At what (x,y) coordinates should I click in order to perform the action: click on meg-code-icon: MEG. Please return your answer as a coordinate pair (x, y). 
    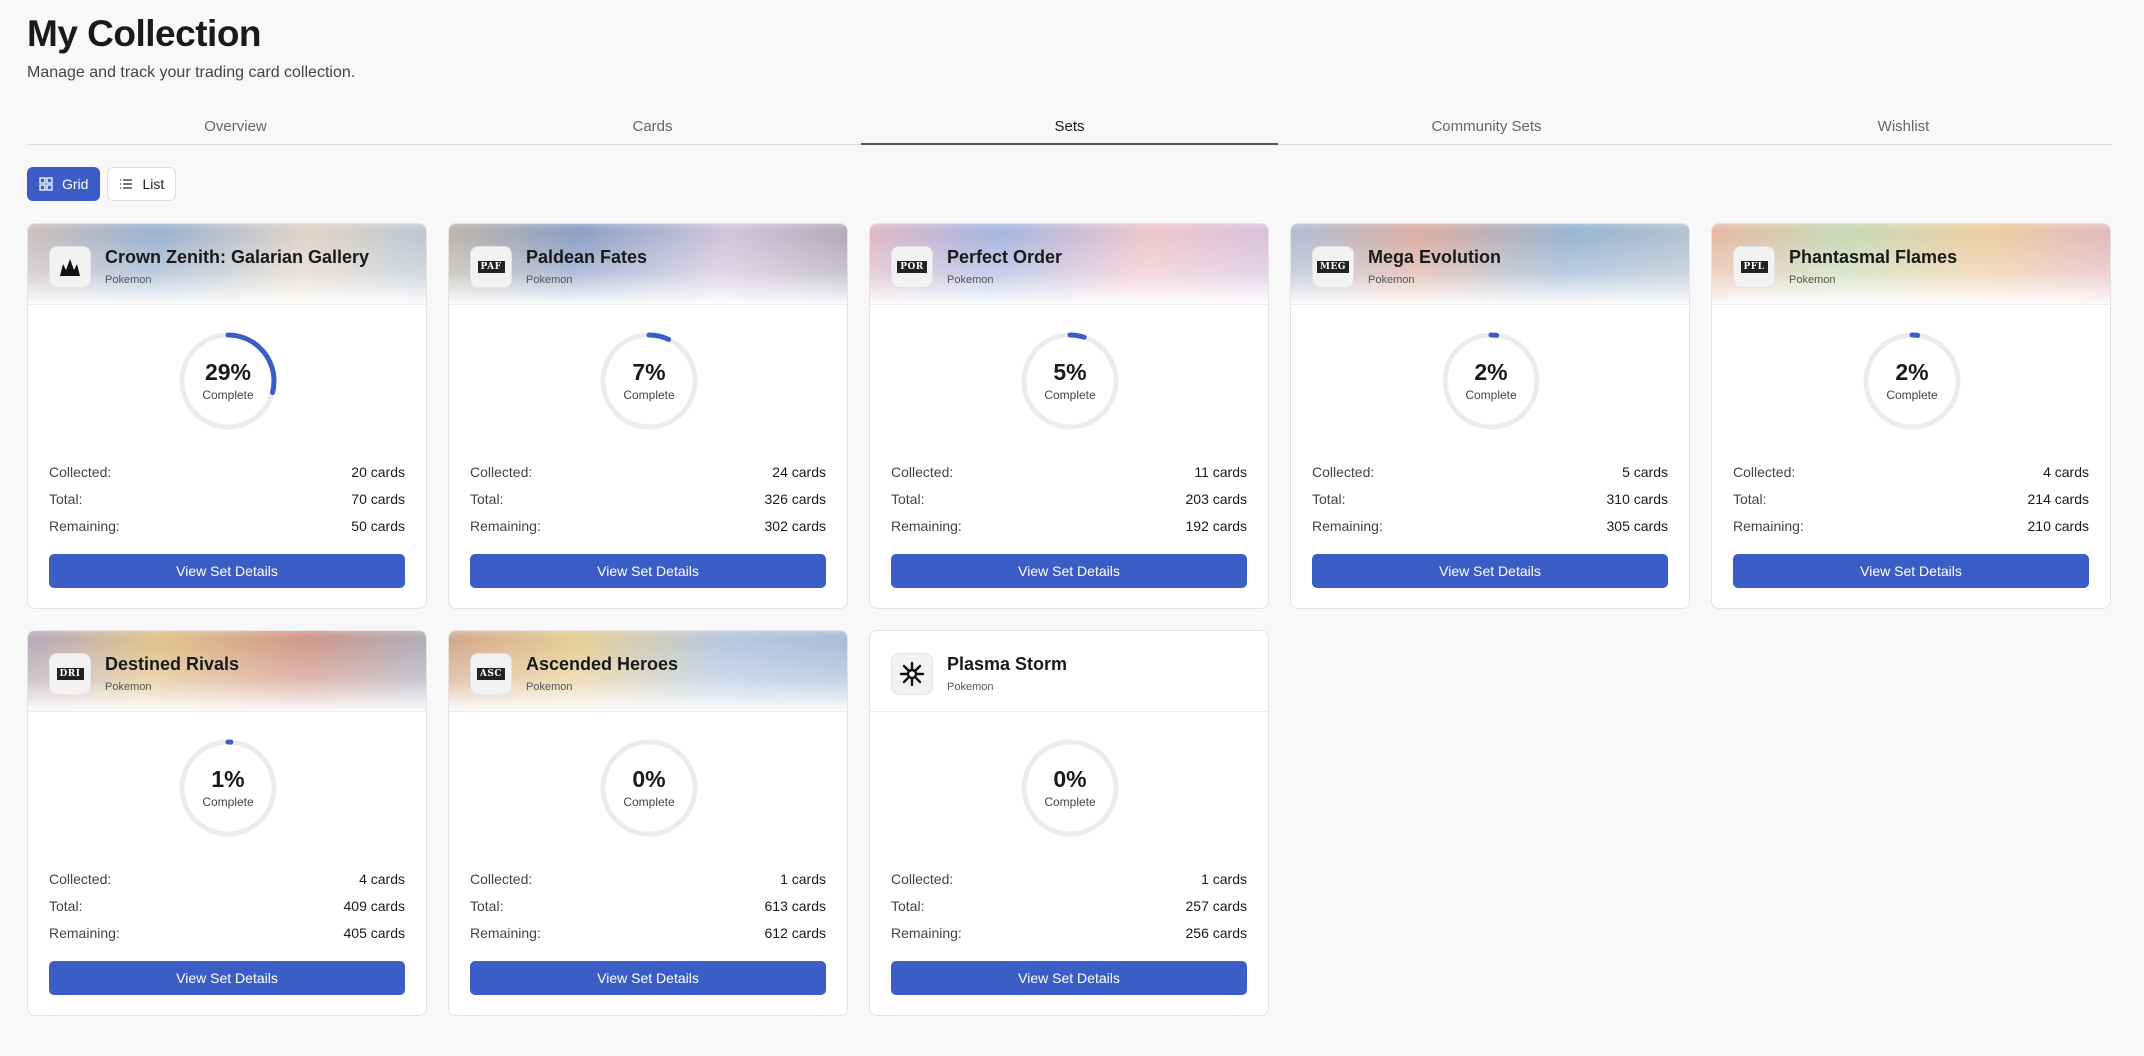
    Looking at the image, I should click on (1332, 267).